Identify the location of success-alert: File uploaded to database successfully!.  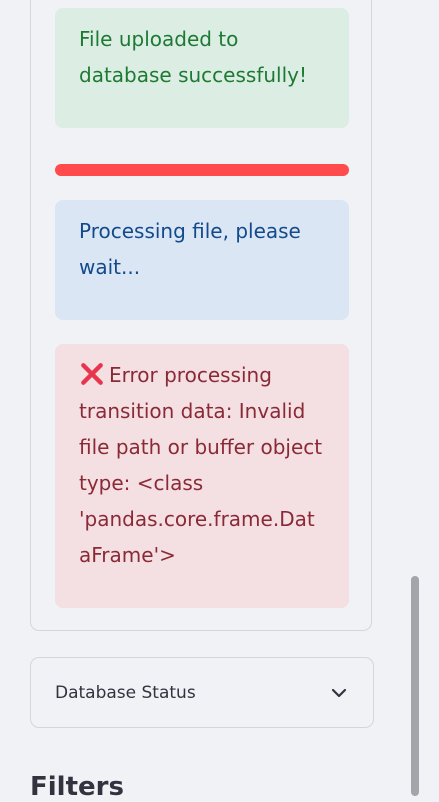
(202, 68).